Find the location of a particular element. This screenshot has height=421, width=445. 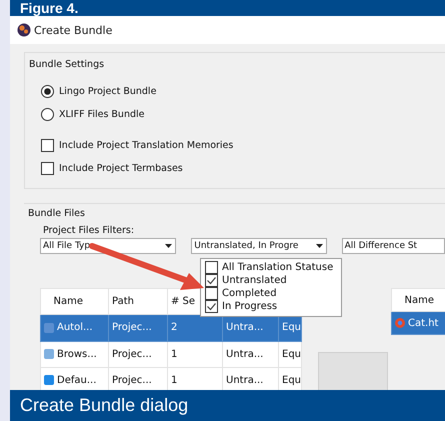

figure-title: Figure 4. is located at coordinates (48, 8).